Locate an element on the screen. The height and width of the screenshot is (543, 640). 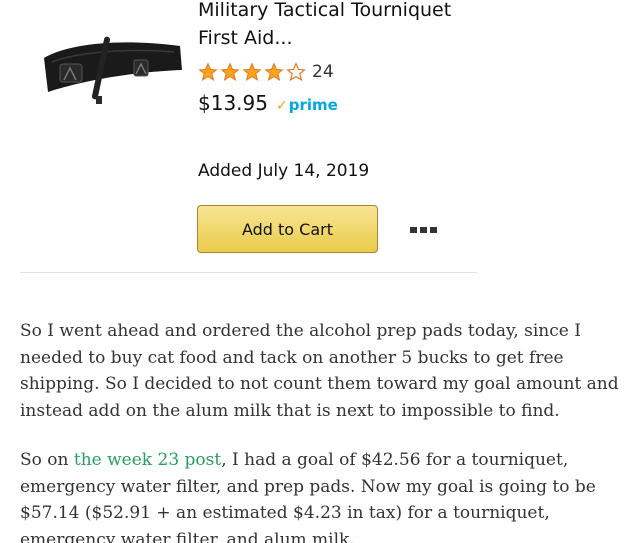
star-rating: 24 is located at coordinates (266, 72).